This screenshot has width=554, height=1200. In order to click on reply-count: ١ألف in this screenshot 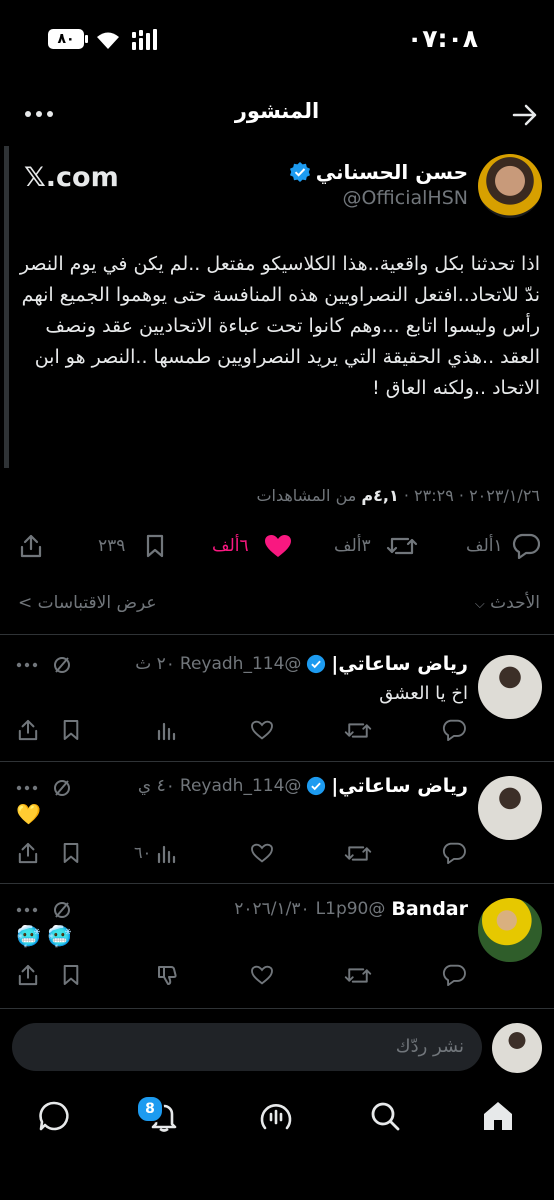, I will do `click(484, 546)`.